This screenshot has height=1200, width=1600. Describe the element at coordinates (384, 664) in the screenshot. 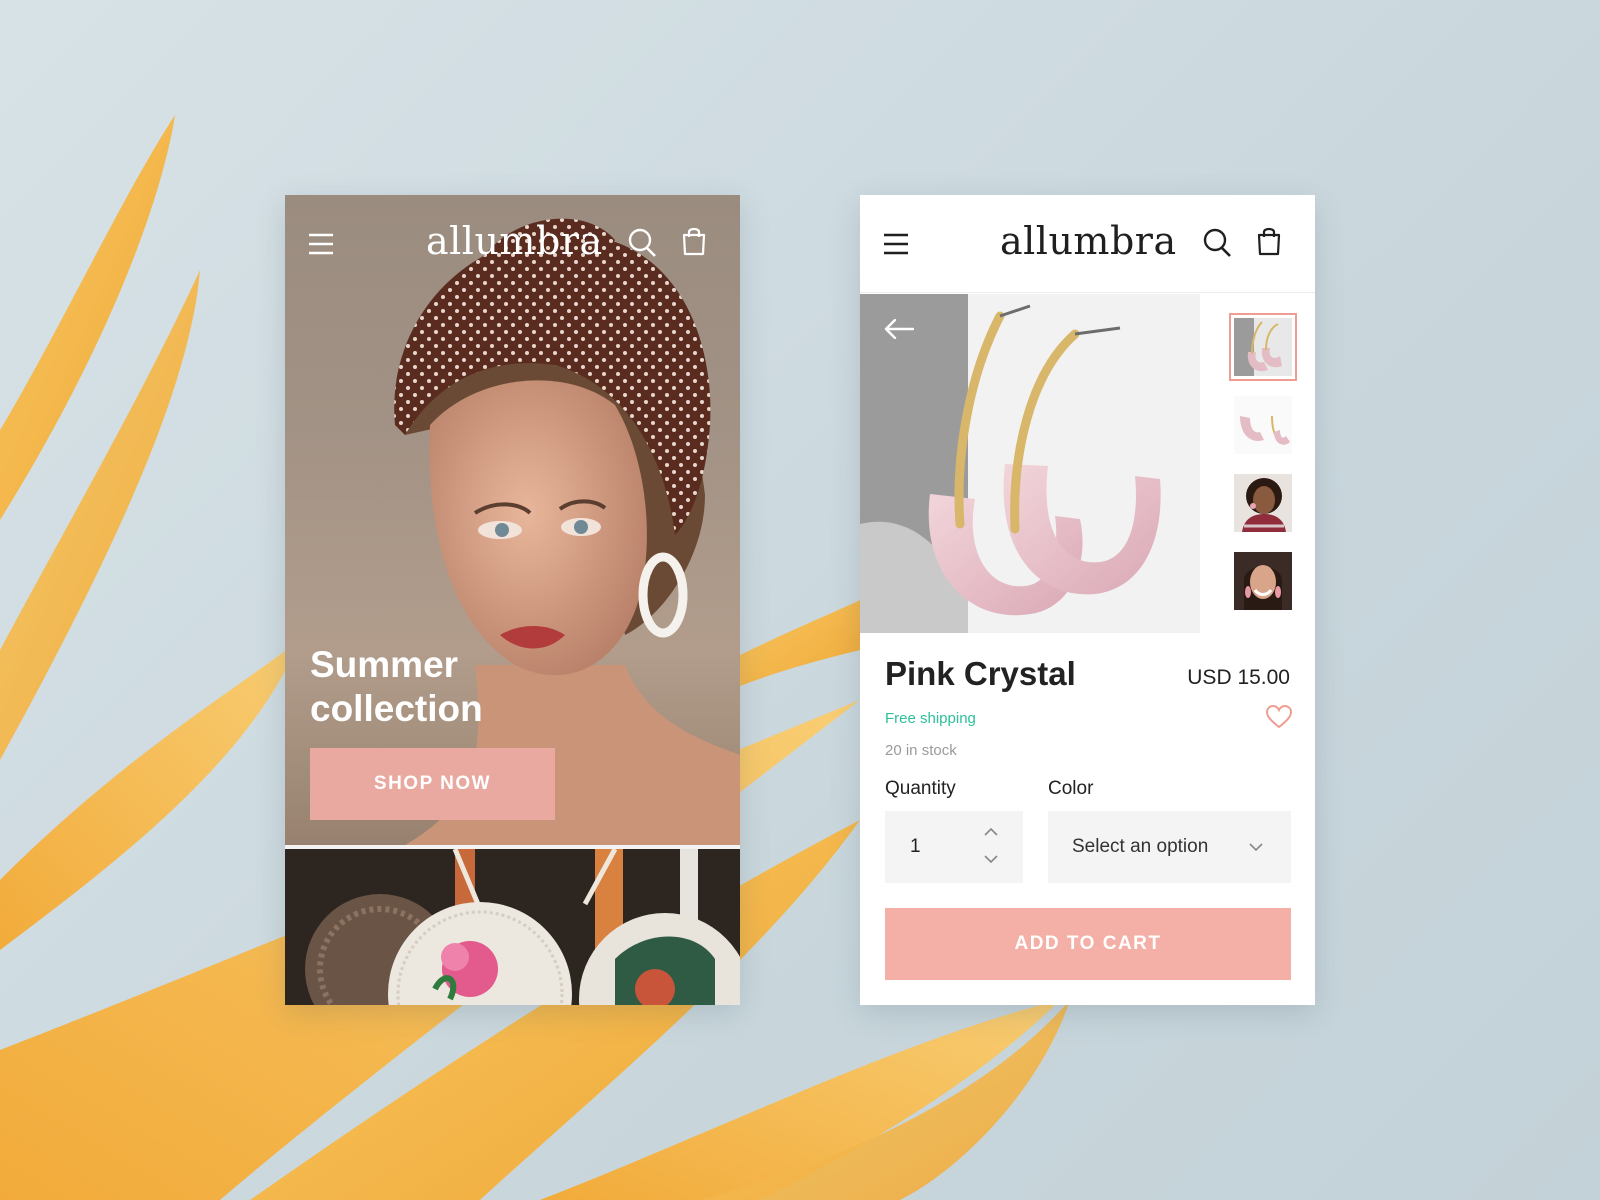

I see `hero-title-line1: Summer` at that location.